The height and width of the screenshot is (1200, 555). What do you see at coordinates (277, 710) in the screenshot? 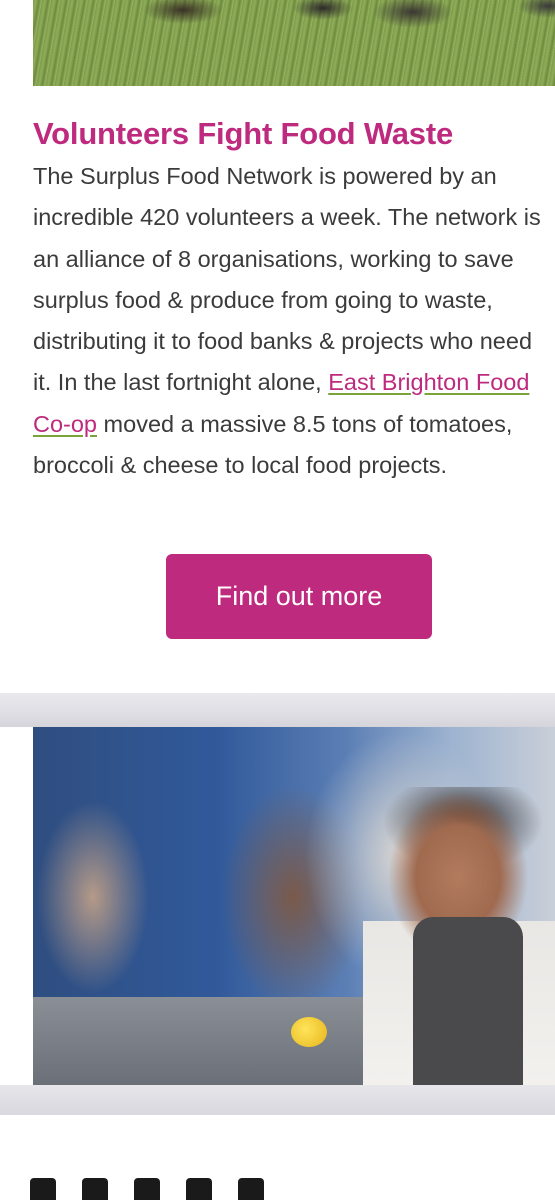
I see `section-divider` at bounding box center [277, 710].